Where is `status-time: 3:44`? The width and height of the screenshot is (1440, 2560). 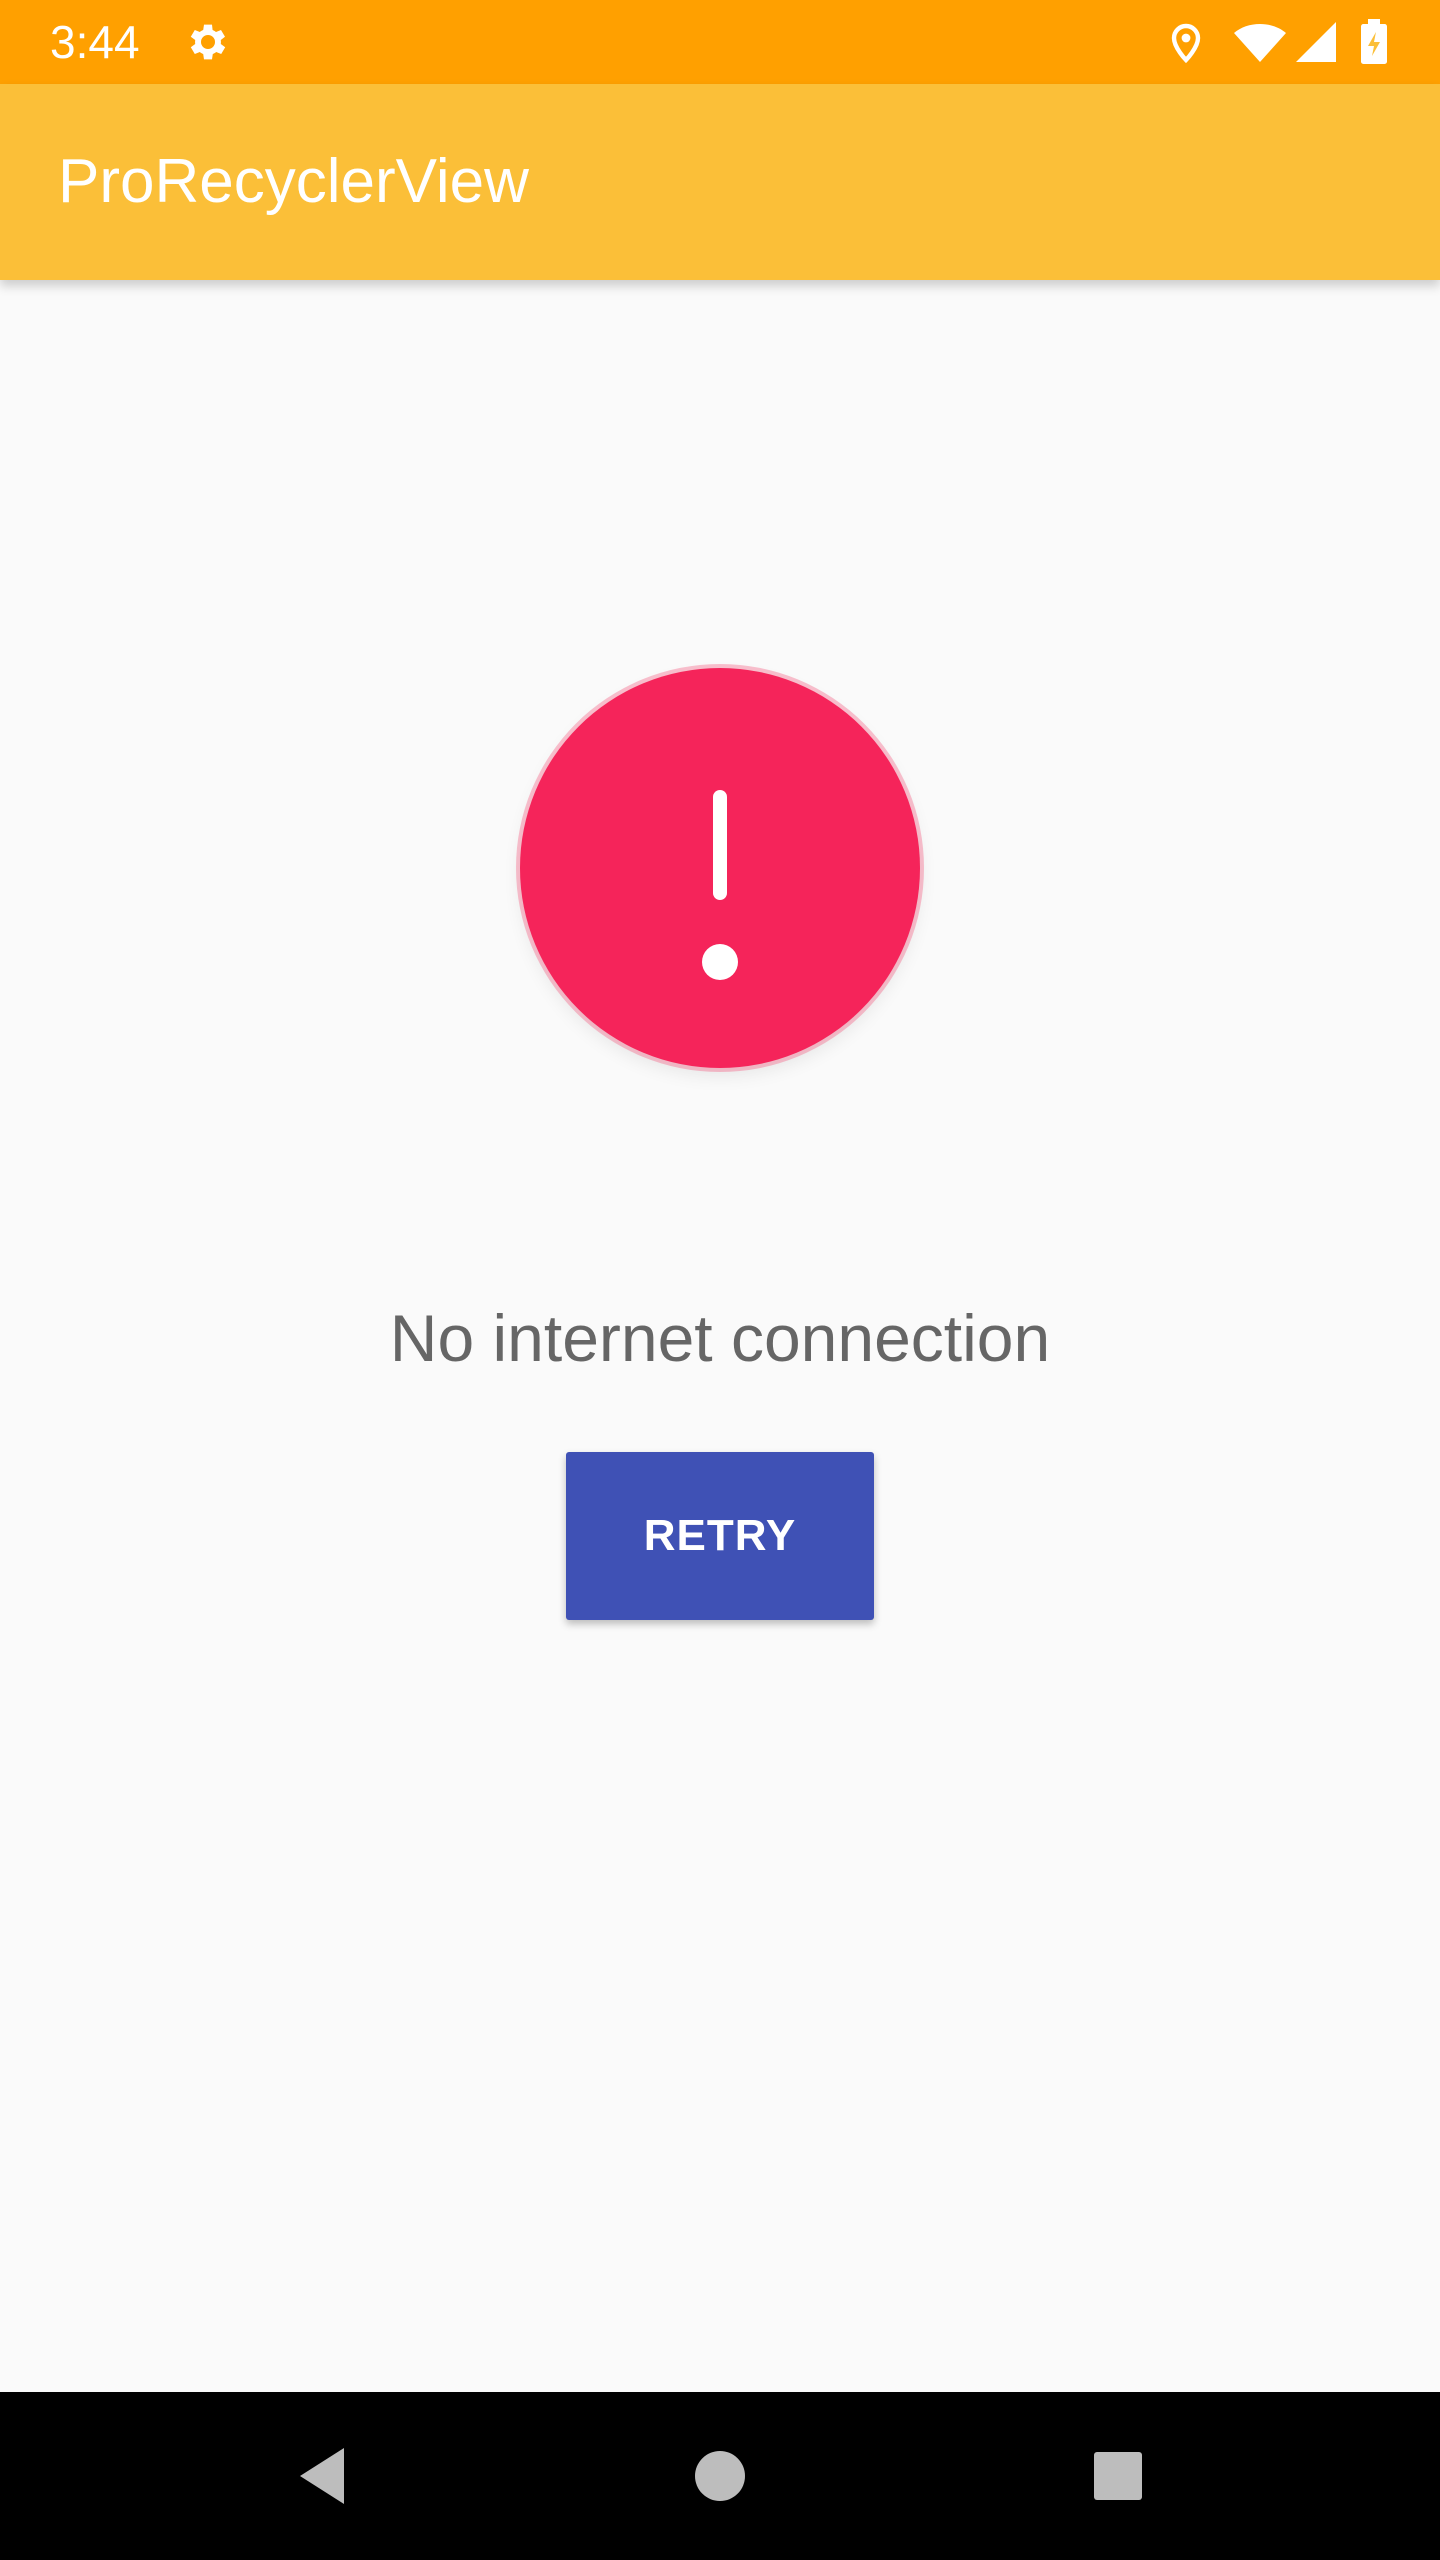
status-time: 3:44 is located at coordinates (95, 42).